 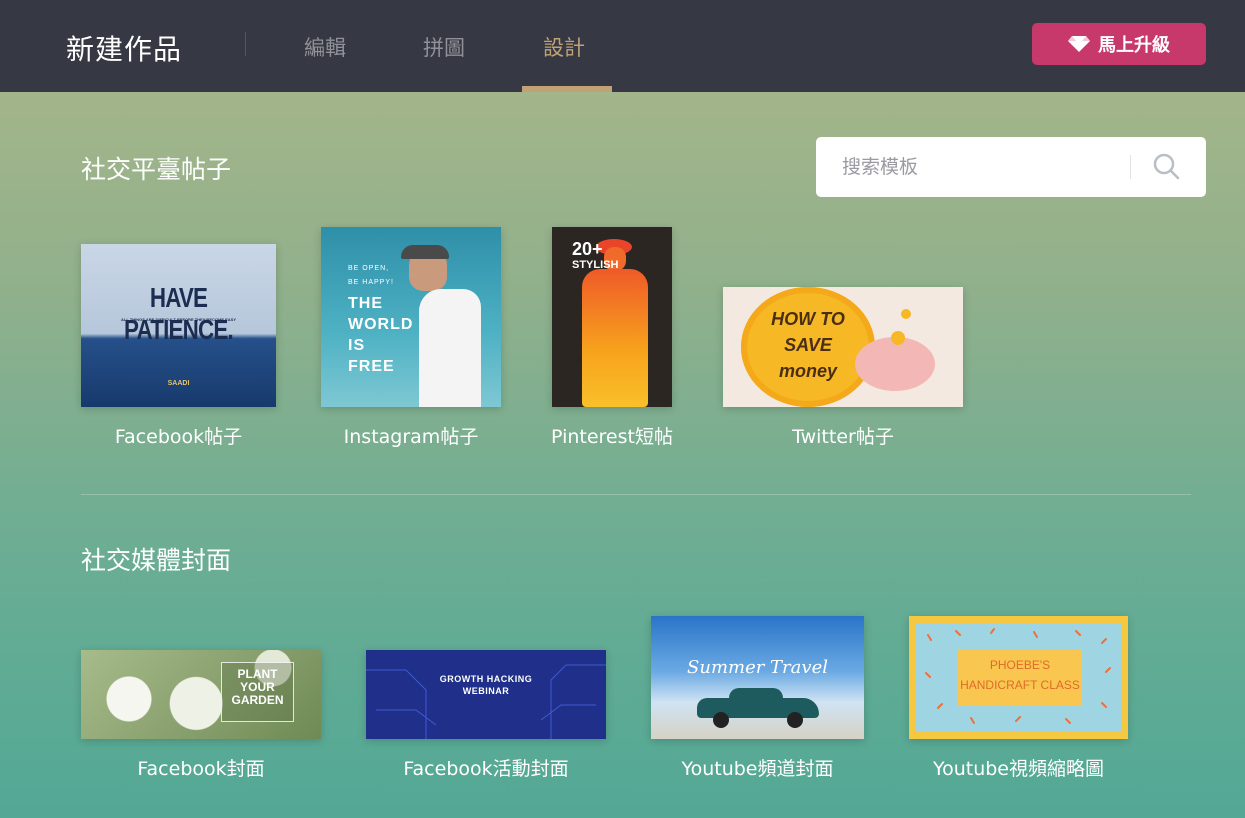 I want to click on template-label: Twitter帖子, so click(x=843, y=437).